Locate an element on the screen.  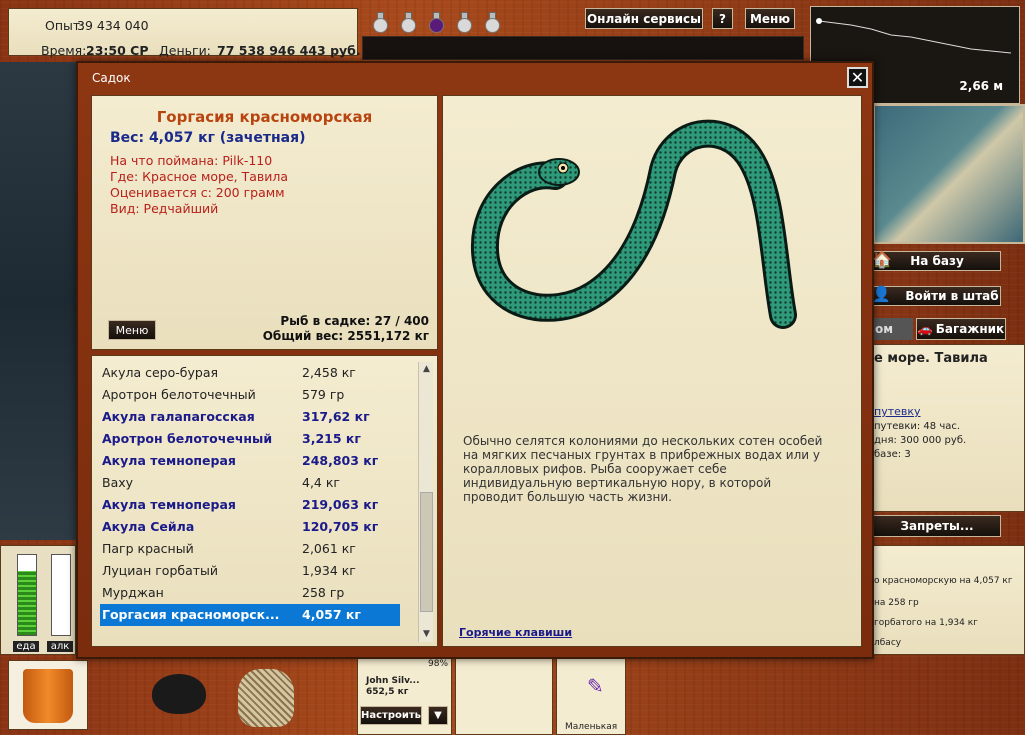
fish-row-name: Акула темноперая is located at coordinates (169, 504).